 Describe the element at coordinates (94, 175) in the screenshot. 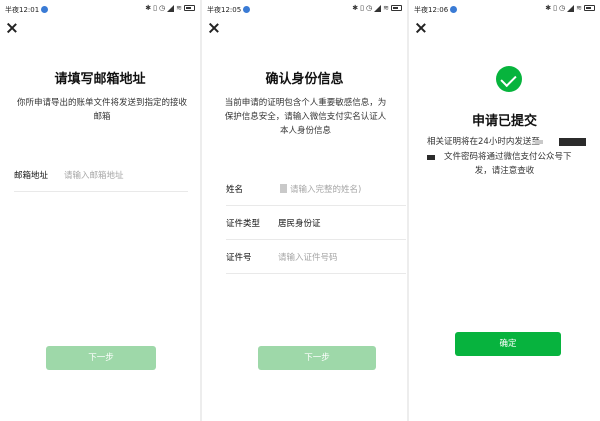

I see `email-input: 请输入邮箱地址` at that location.